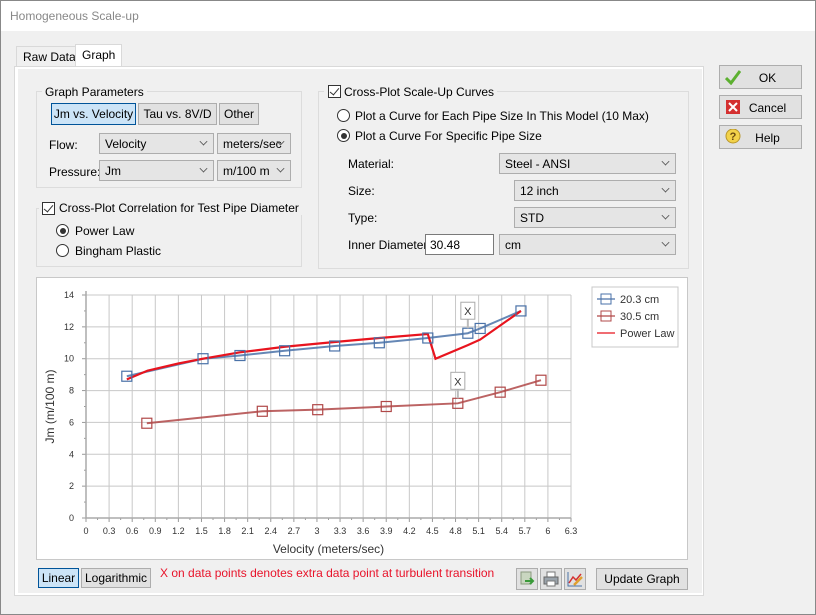  I want to click on x-tick-label: 5.7, so click(525, 531).